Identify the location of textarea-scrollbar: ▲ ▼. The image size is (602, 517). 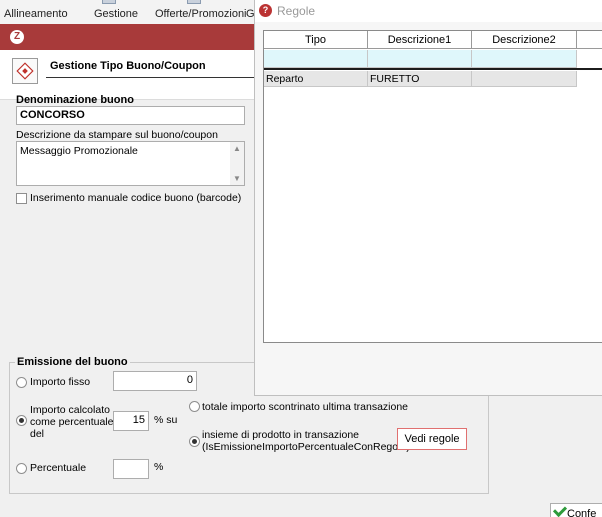
(237, 163).